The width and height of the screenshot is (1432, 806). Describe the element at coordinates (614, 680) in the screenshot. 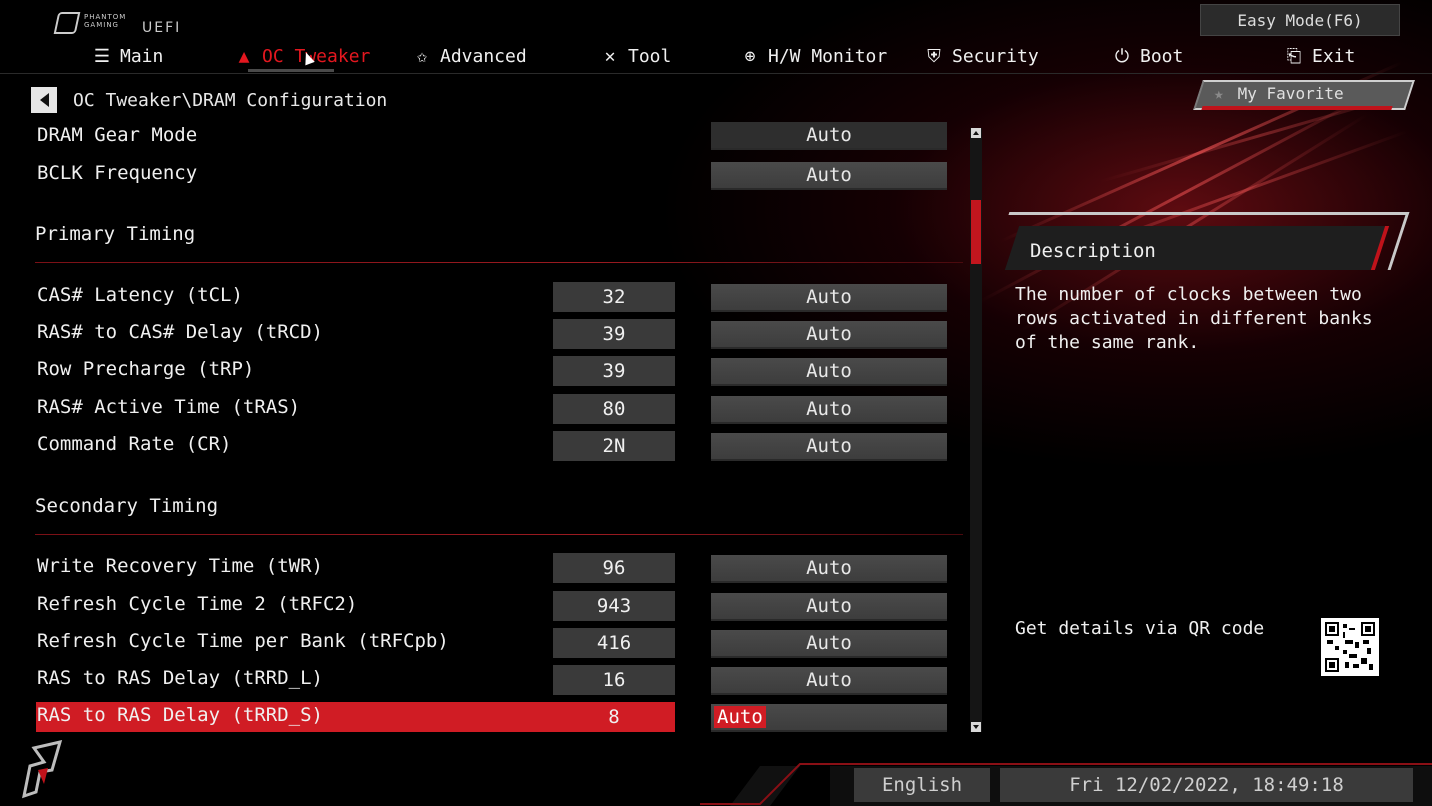

I see `value-field: 16` at that location.